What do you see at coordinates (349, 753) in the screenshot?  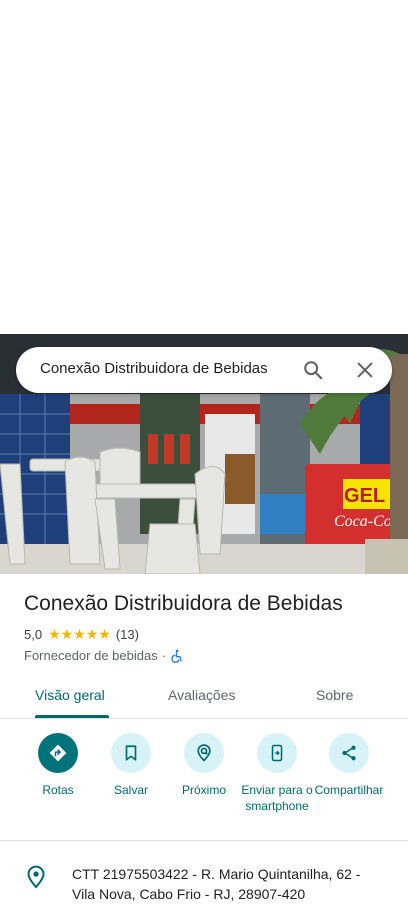 I see `share-icon` at bounding box center [349, 753].